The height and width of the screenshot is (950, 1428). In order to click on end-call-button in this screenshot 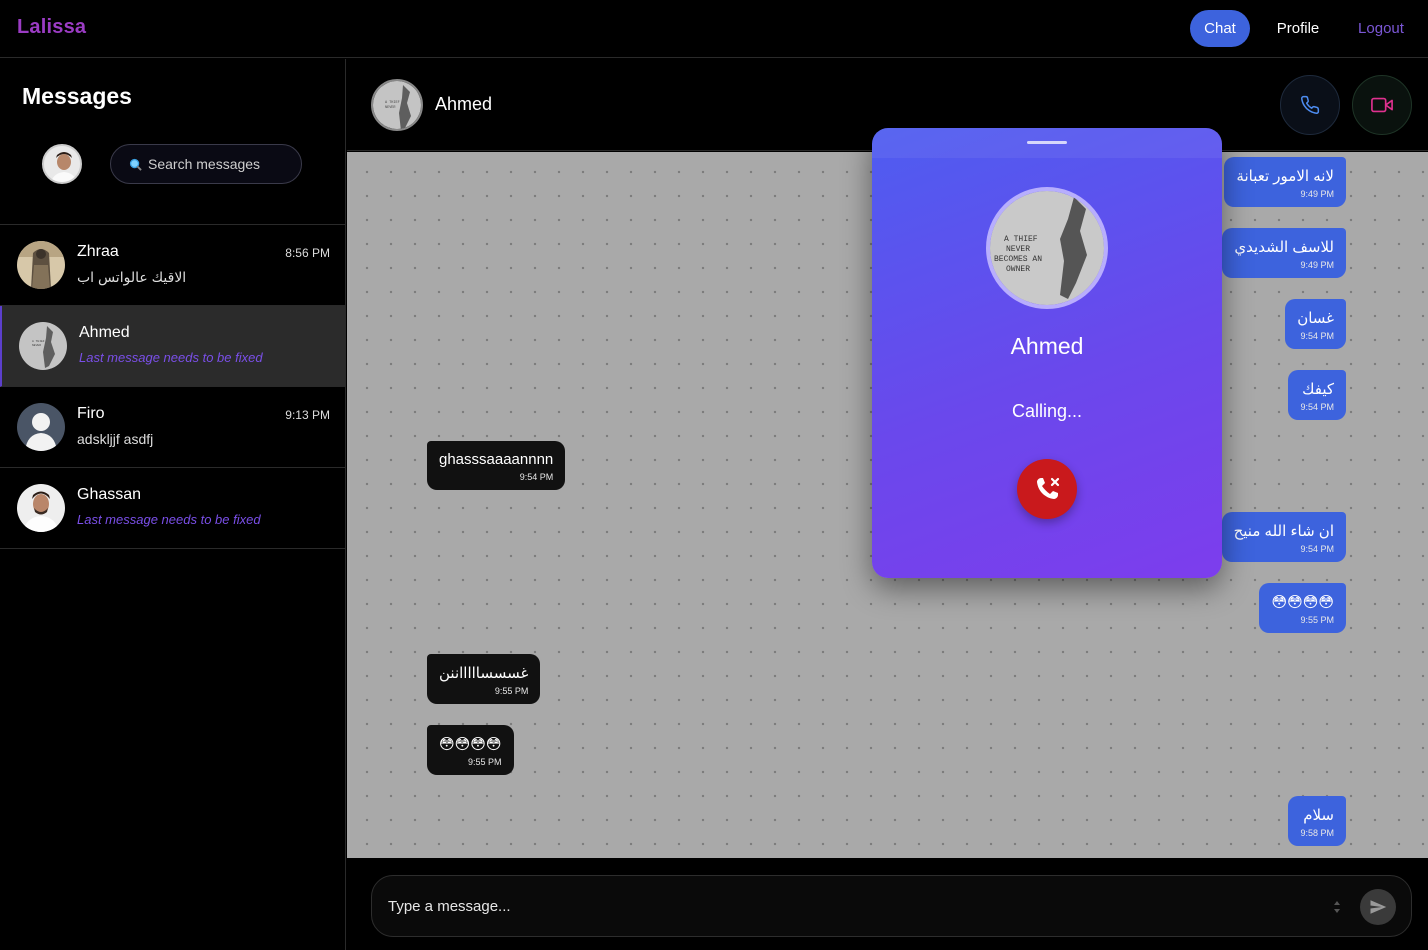, I will do `click(1047, 489)`.